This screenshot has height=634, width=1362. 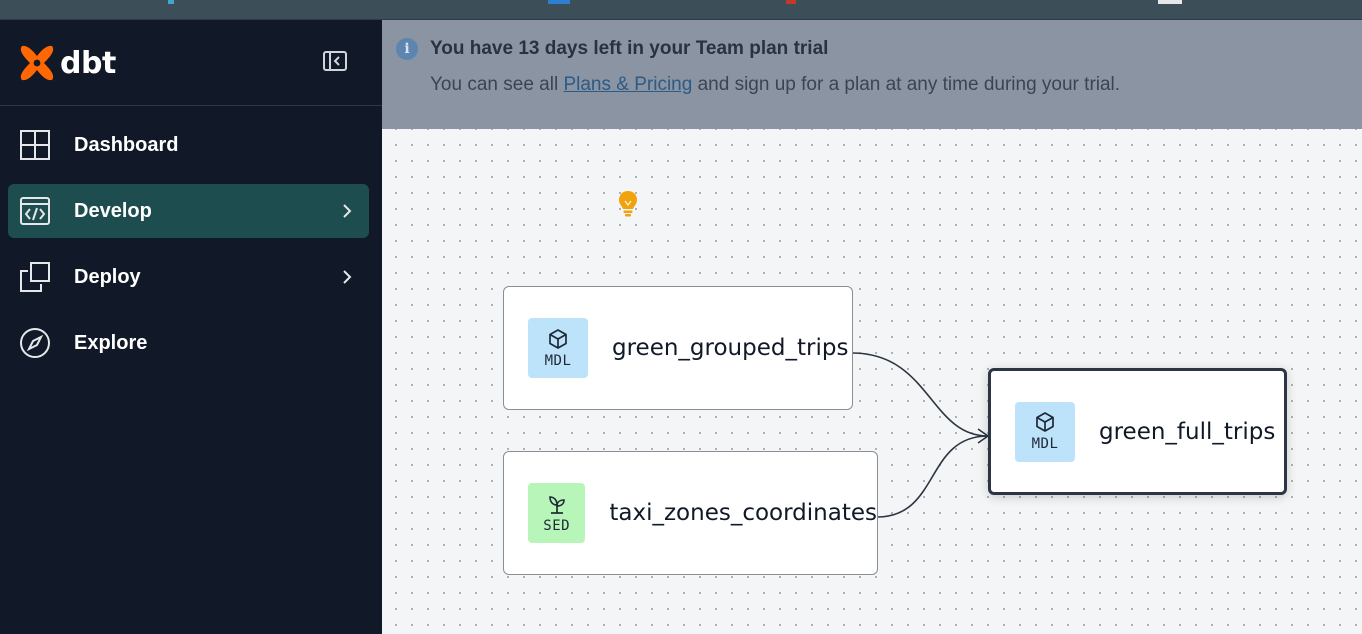 What do you see at coordinates (188, 145) in the screenshot?
I see `sidebar-item-dashboard: Dashboard` at bounding box center [188, 145].